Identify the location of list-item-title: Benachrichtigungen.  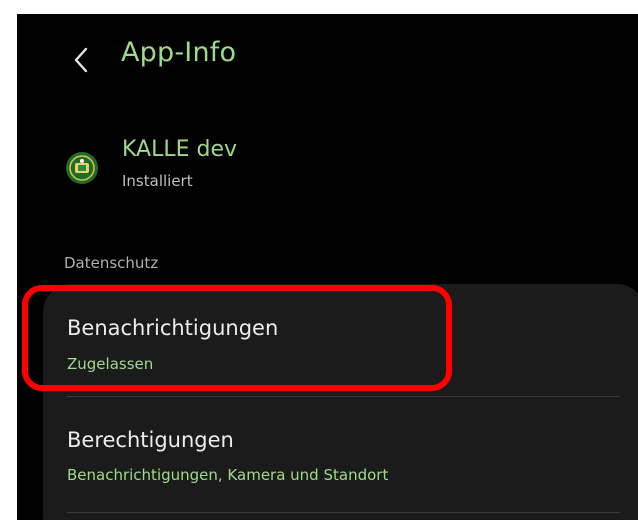
(173, 328).